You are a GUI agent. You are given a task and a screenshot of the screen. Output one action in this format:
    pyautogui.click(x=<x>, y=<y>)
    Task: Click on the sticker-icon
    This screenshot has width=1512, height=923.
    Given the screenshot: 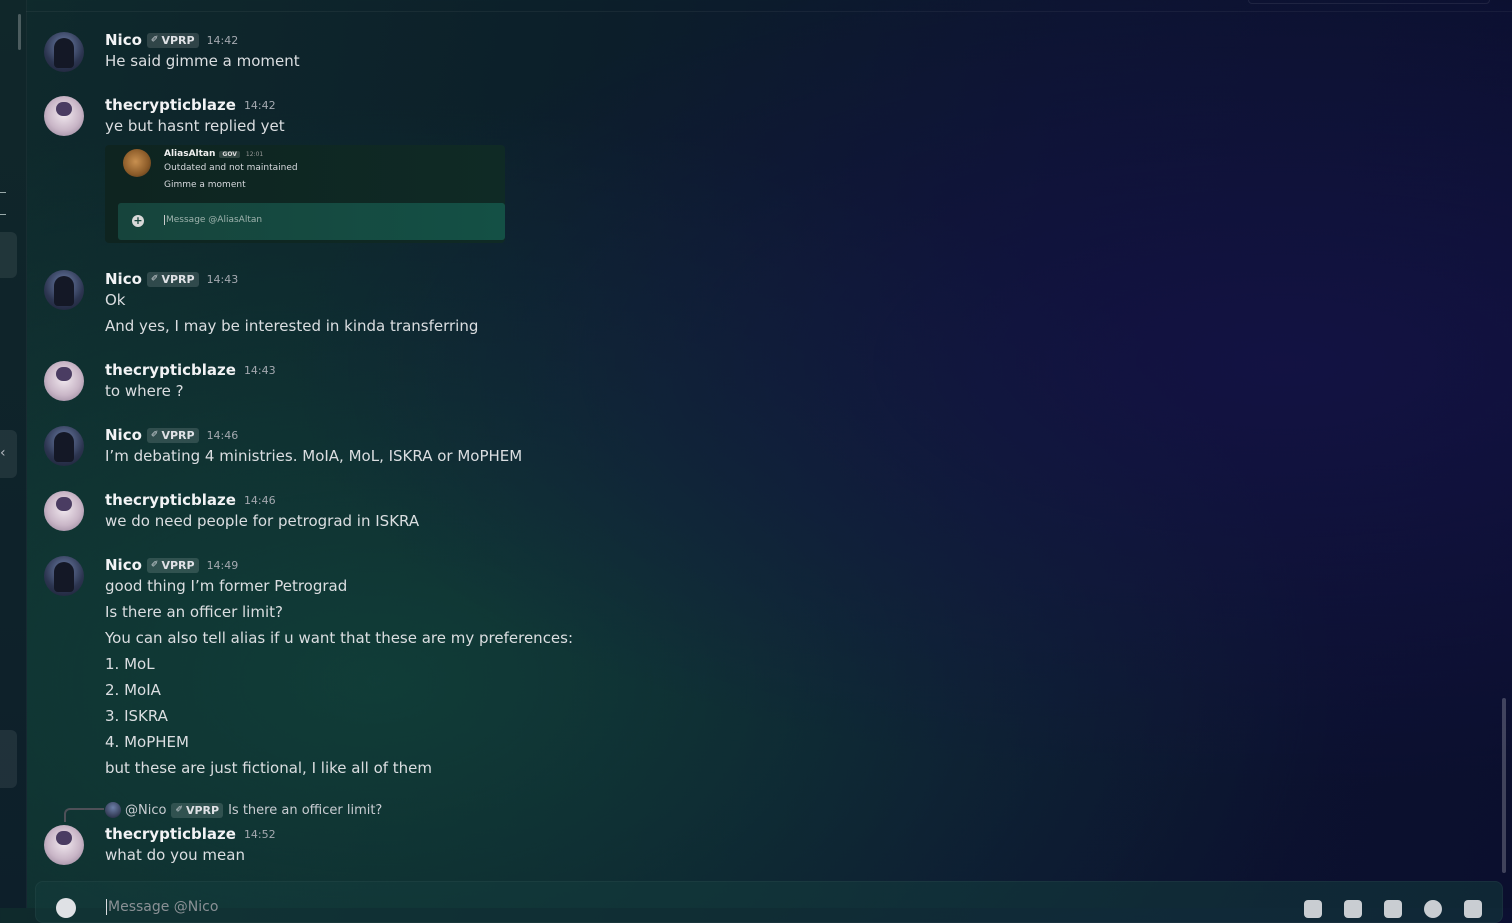 What is the action you would take?
    pyautogui.click(x=1393, y=909)
    